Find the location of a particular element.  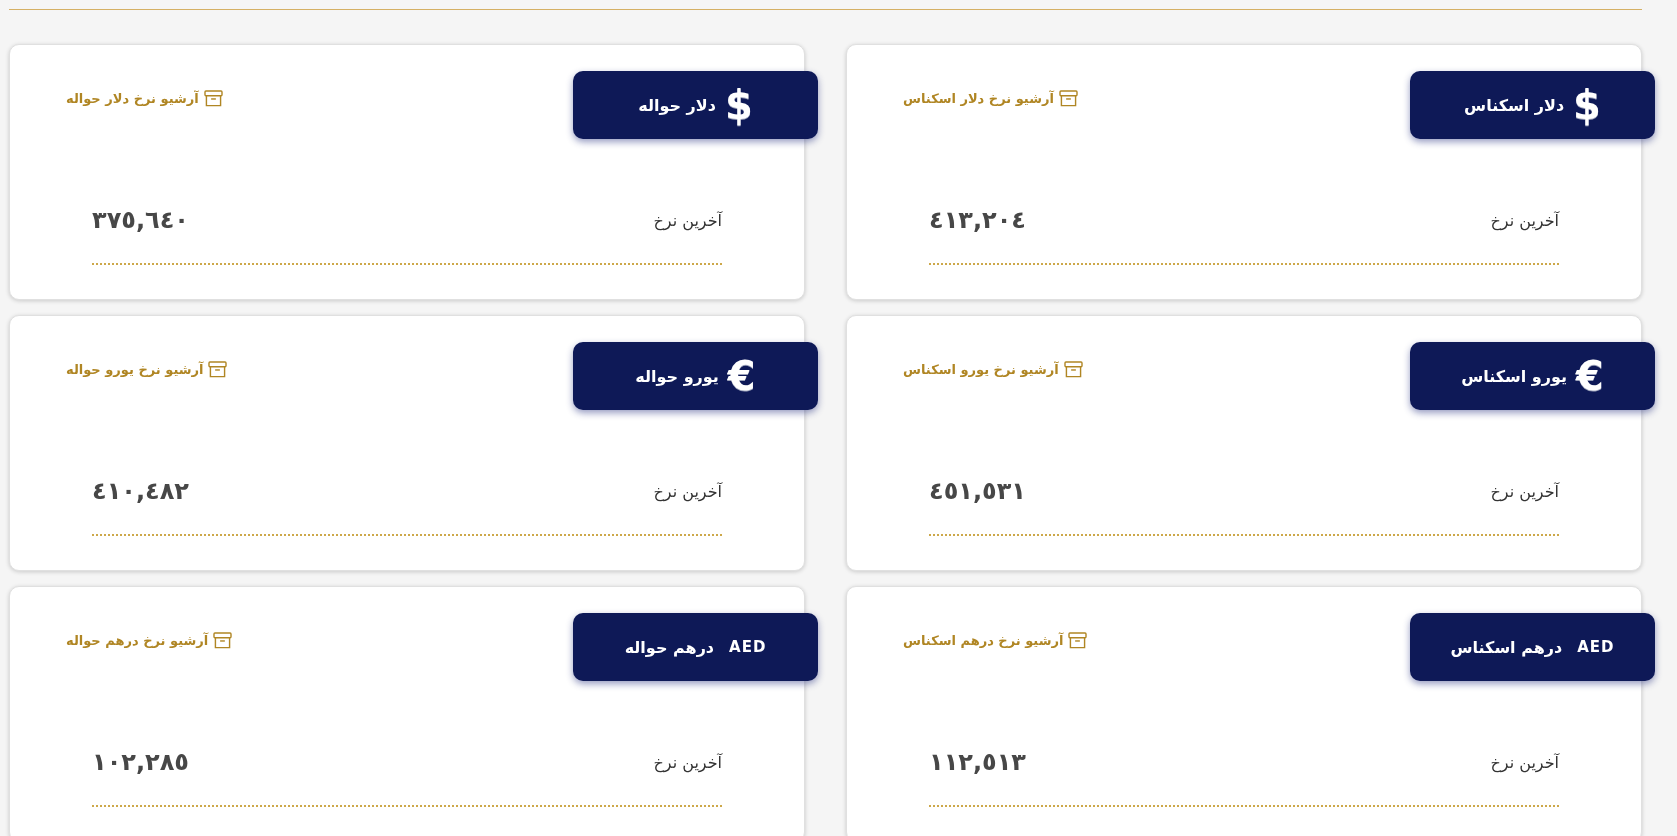

rate-value: ٣٧٥,٦٤٠ is located at coordinates (140, 220).